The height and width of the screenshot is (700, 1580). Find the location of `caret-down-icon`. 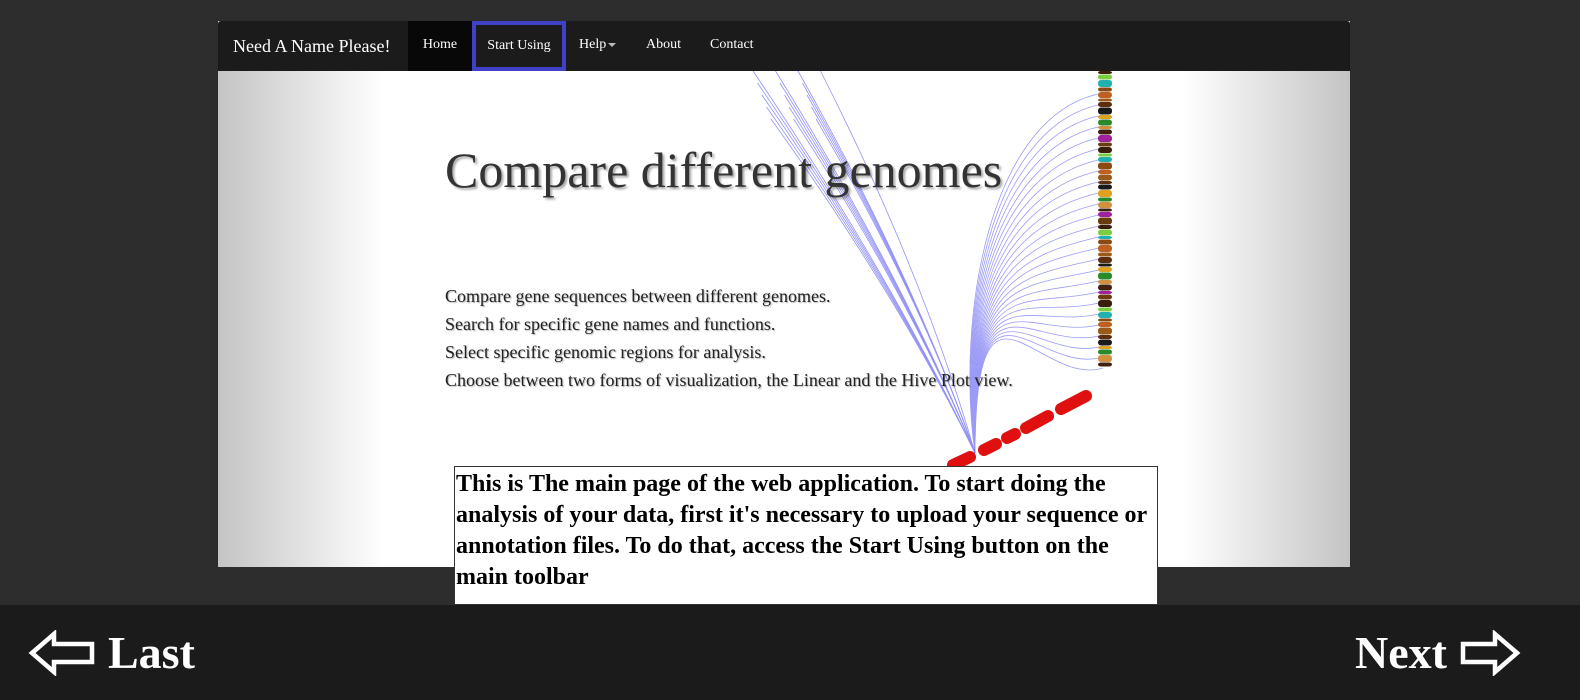

caret-down-icon is located at coordinates (612, 44).